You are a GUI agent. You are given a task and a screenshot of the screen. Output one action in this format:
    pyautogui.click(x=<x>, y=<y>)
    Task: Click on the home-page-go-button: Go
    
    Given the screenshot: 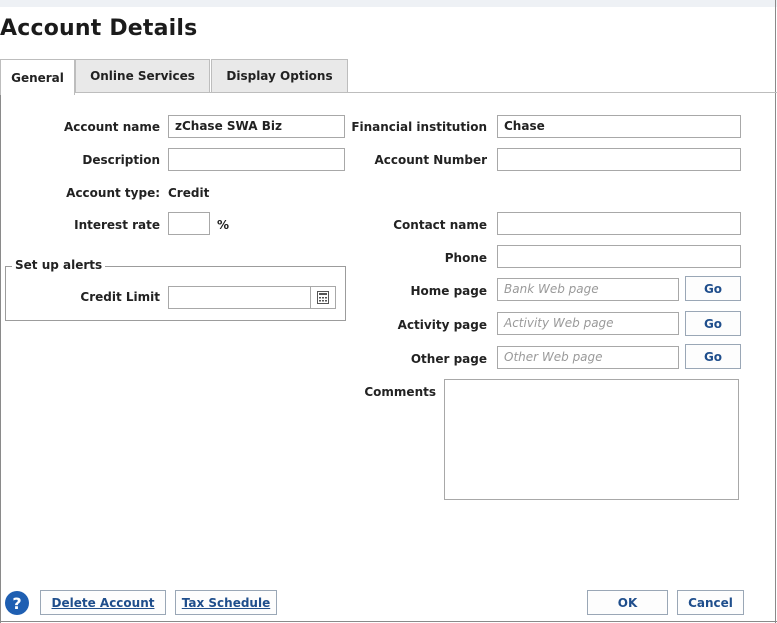 What is the action you would take?
    pyautogui.click(x=713, y=288)
    